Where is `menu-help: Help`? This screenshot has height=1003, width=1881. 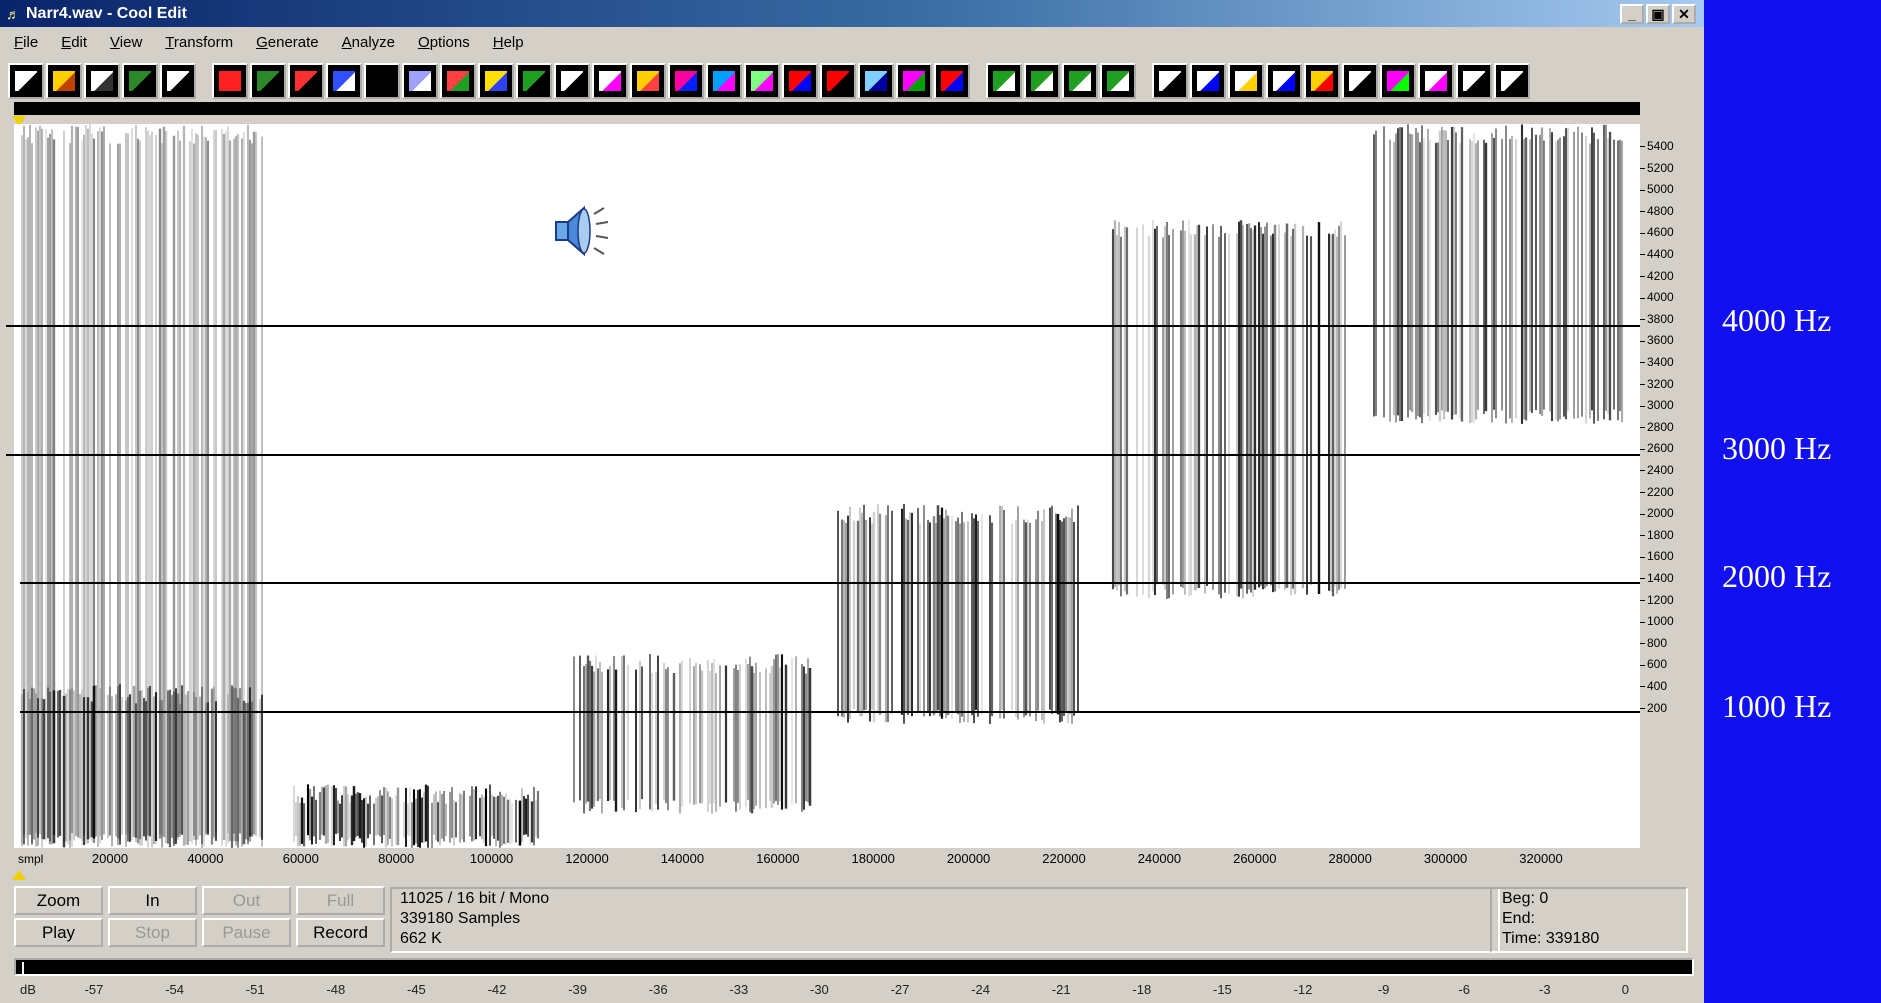 menu-help: Help is located at coordinates (506, 42).